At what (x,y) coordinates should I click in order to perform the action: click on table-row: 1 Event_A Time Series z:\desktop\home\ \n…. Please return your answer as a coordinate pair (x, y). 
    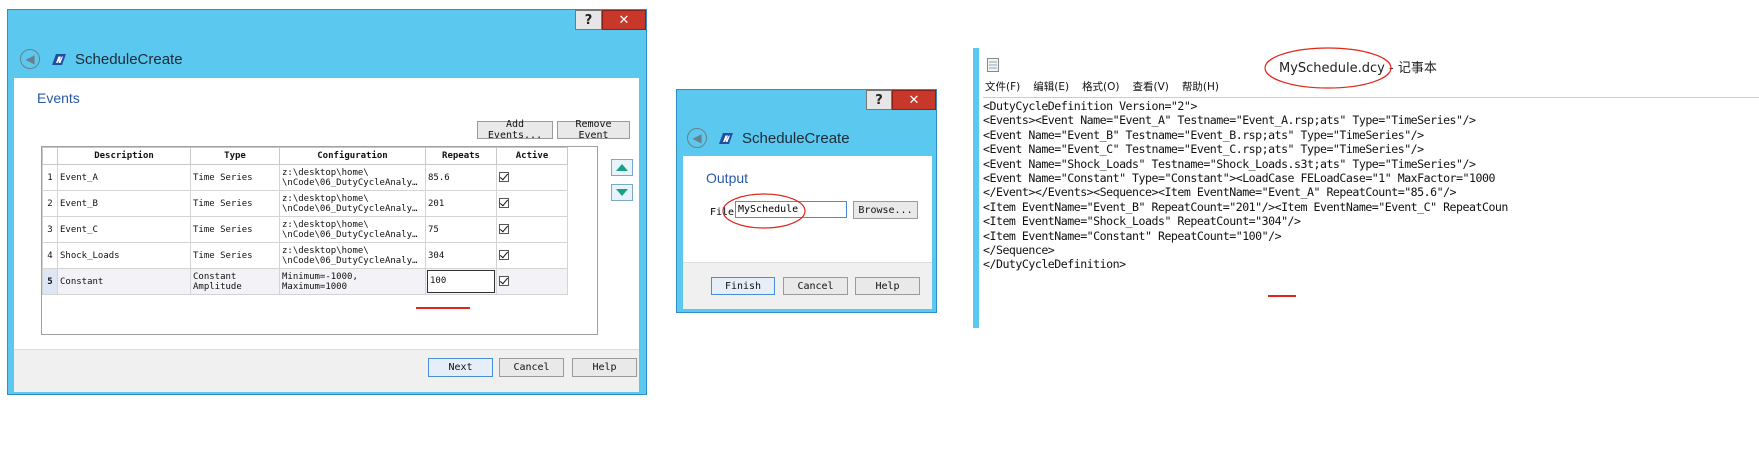
    Looking at the image, I should click on (305, 177).